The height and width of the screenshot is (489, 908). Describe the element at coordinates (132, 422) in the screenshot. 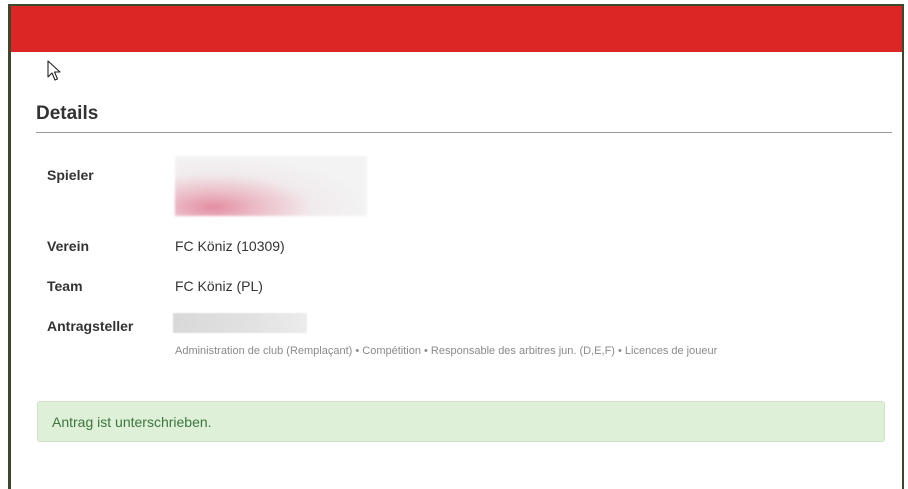

I see `alert-message: Antrag ist unterschrieben.` at that location.